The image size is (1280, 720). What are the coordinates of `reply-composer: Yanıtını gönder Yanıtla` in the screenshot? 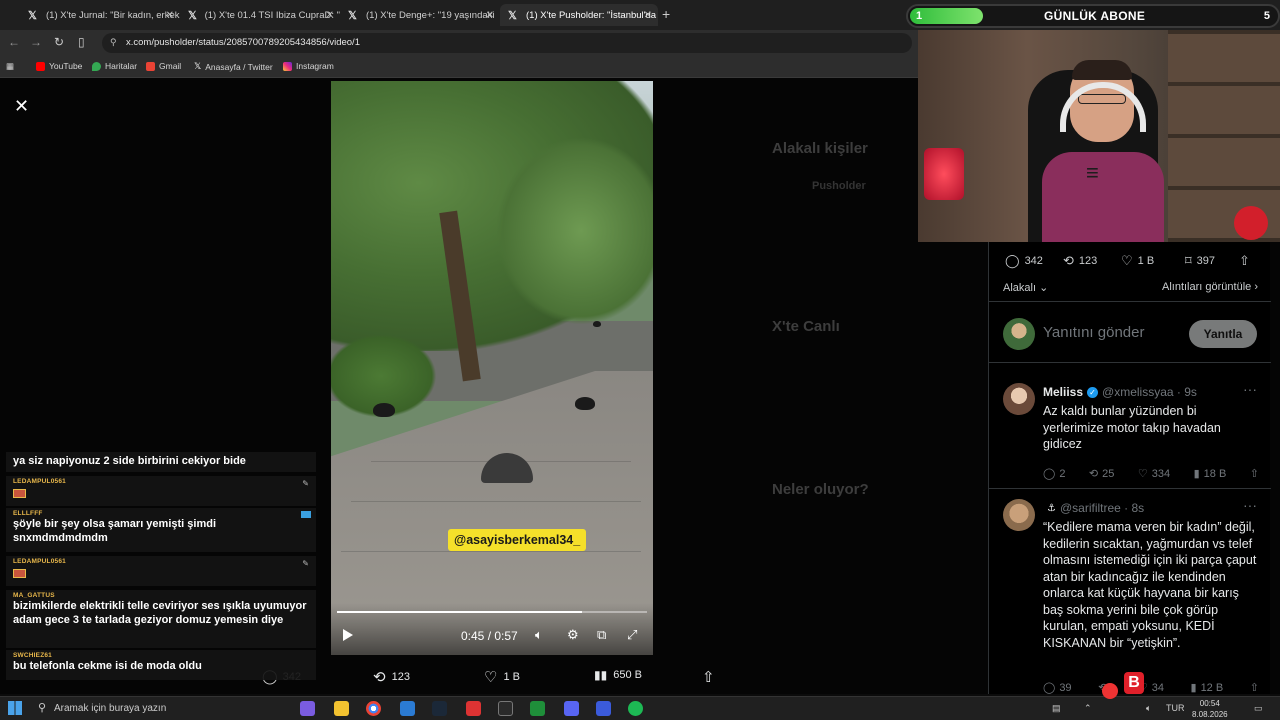 It's located at (1130, 332).